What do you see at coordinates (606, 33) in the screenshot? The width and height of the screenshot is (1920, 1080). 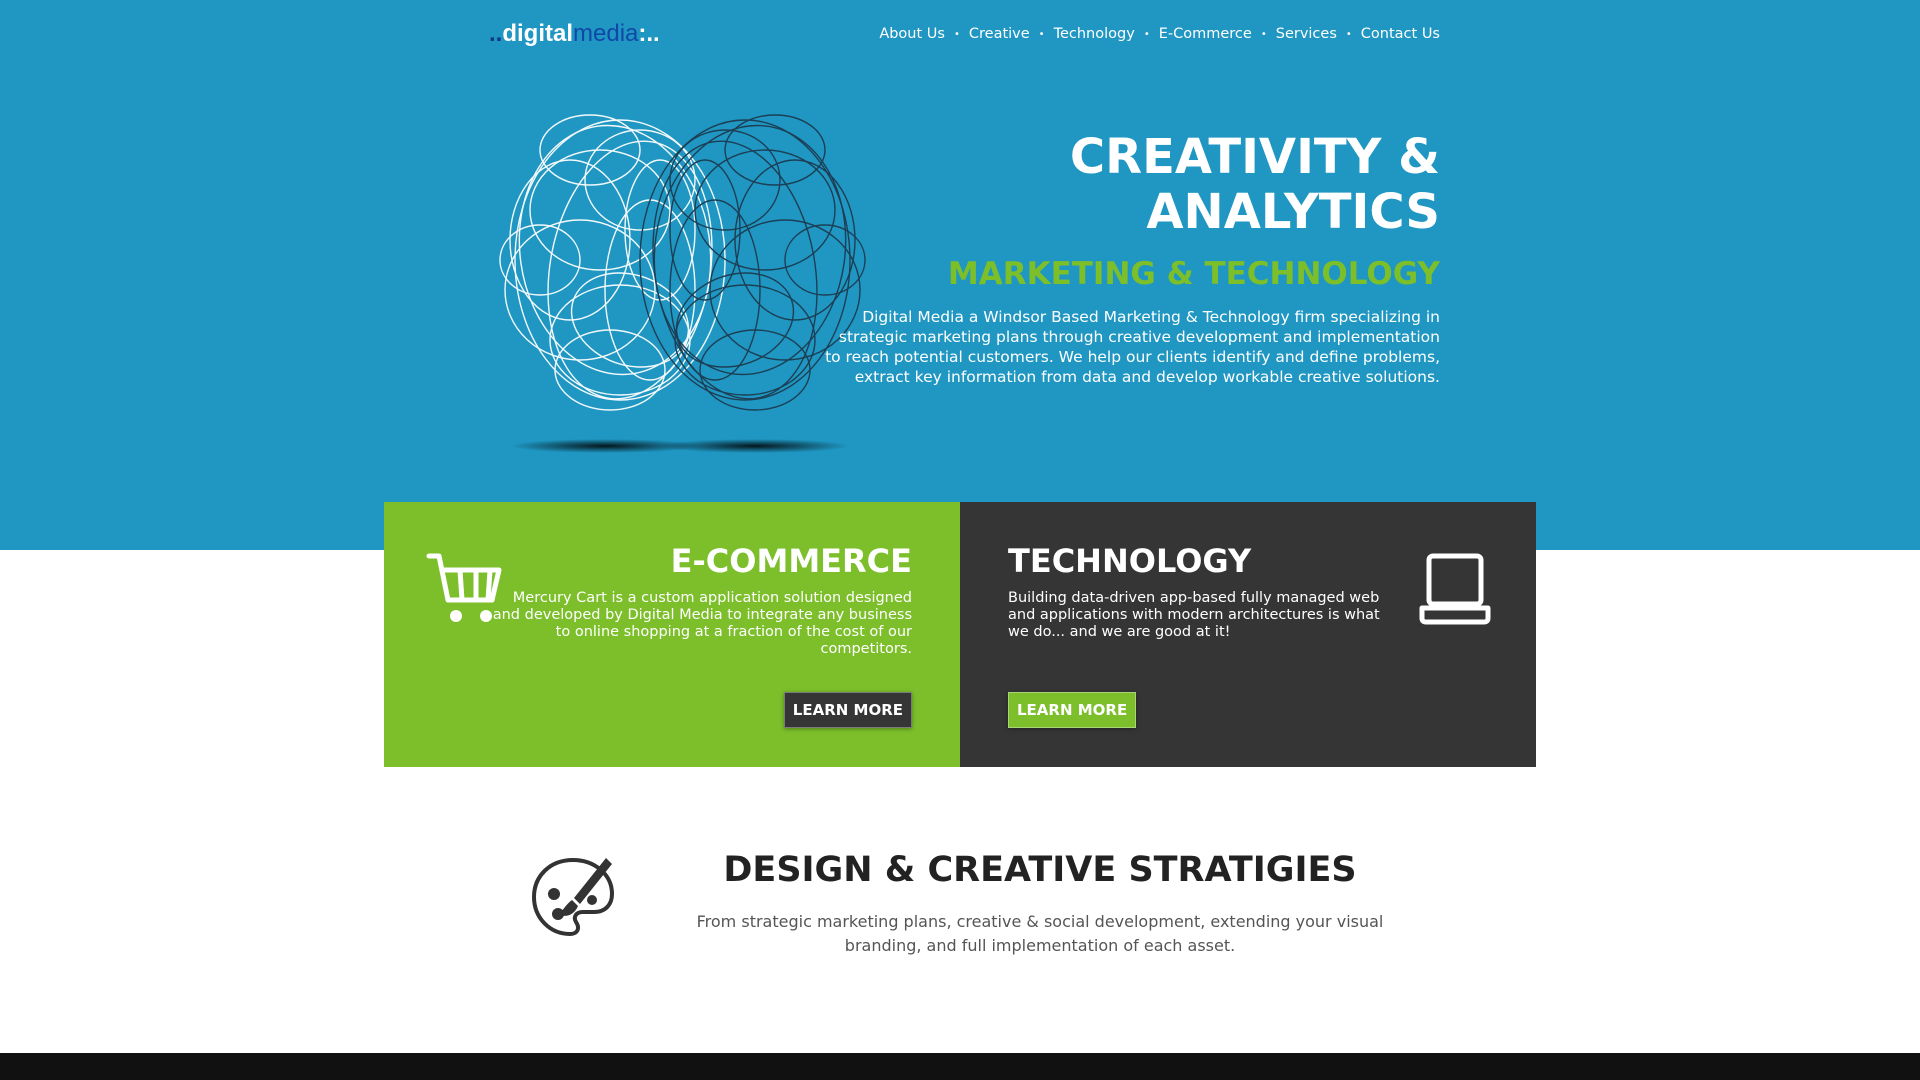 I see `logo-word-media: media` at bounding box center [606, 33].